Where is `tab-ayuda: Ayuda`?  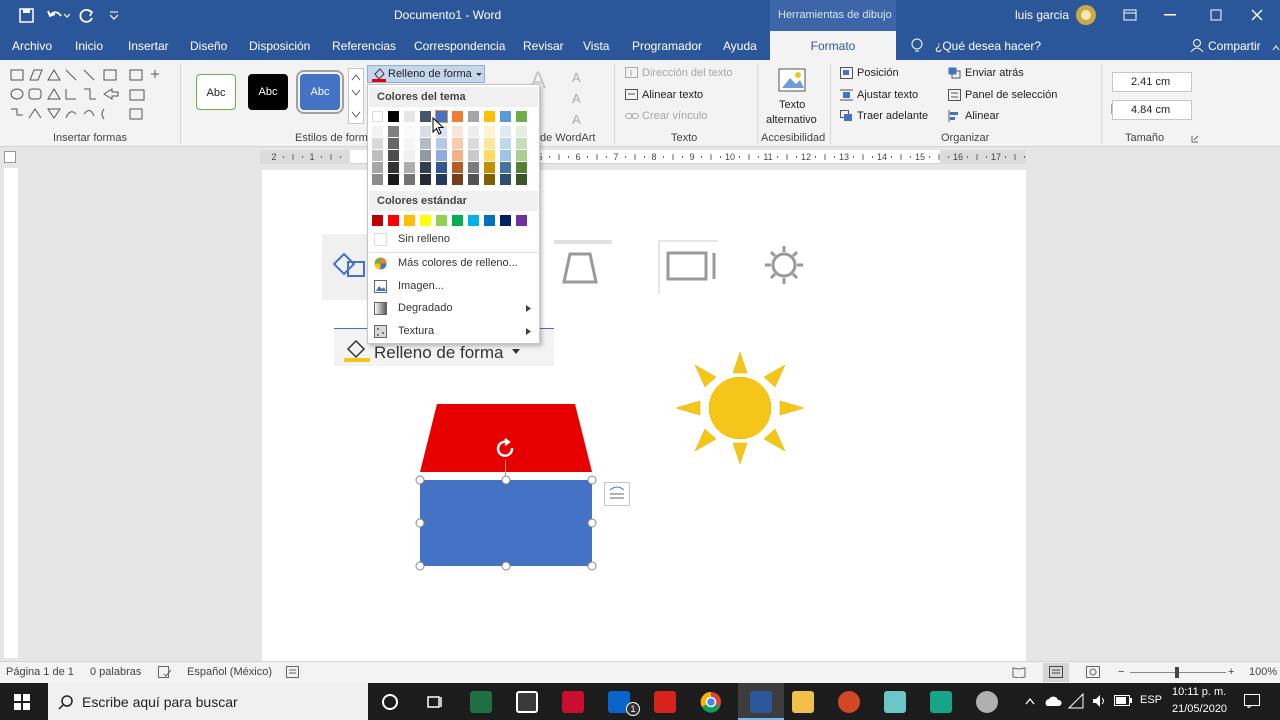
tab-ayuda: Ayuda is located at coordinates (740, 46).